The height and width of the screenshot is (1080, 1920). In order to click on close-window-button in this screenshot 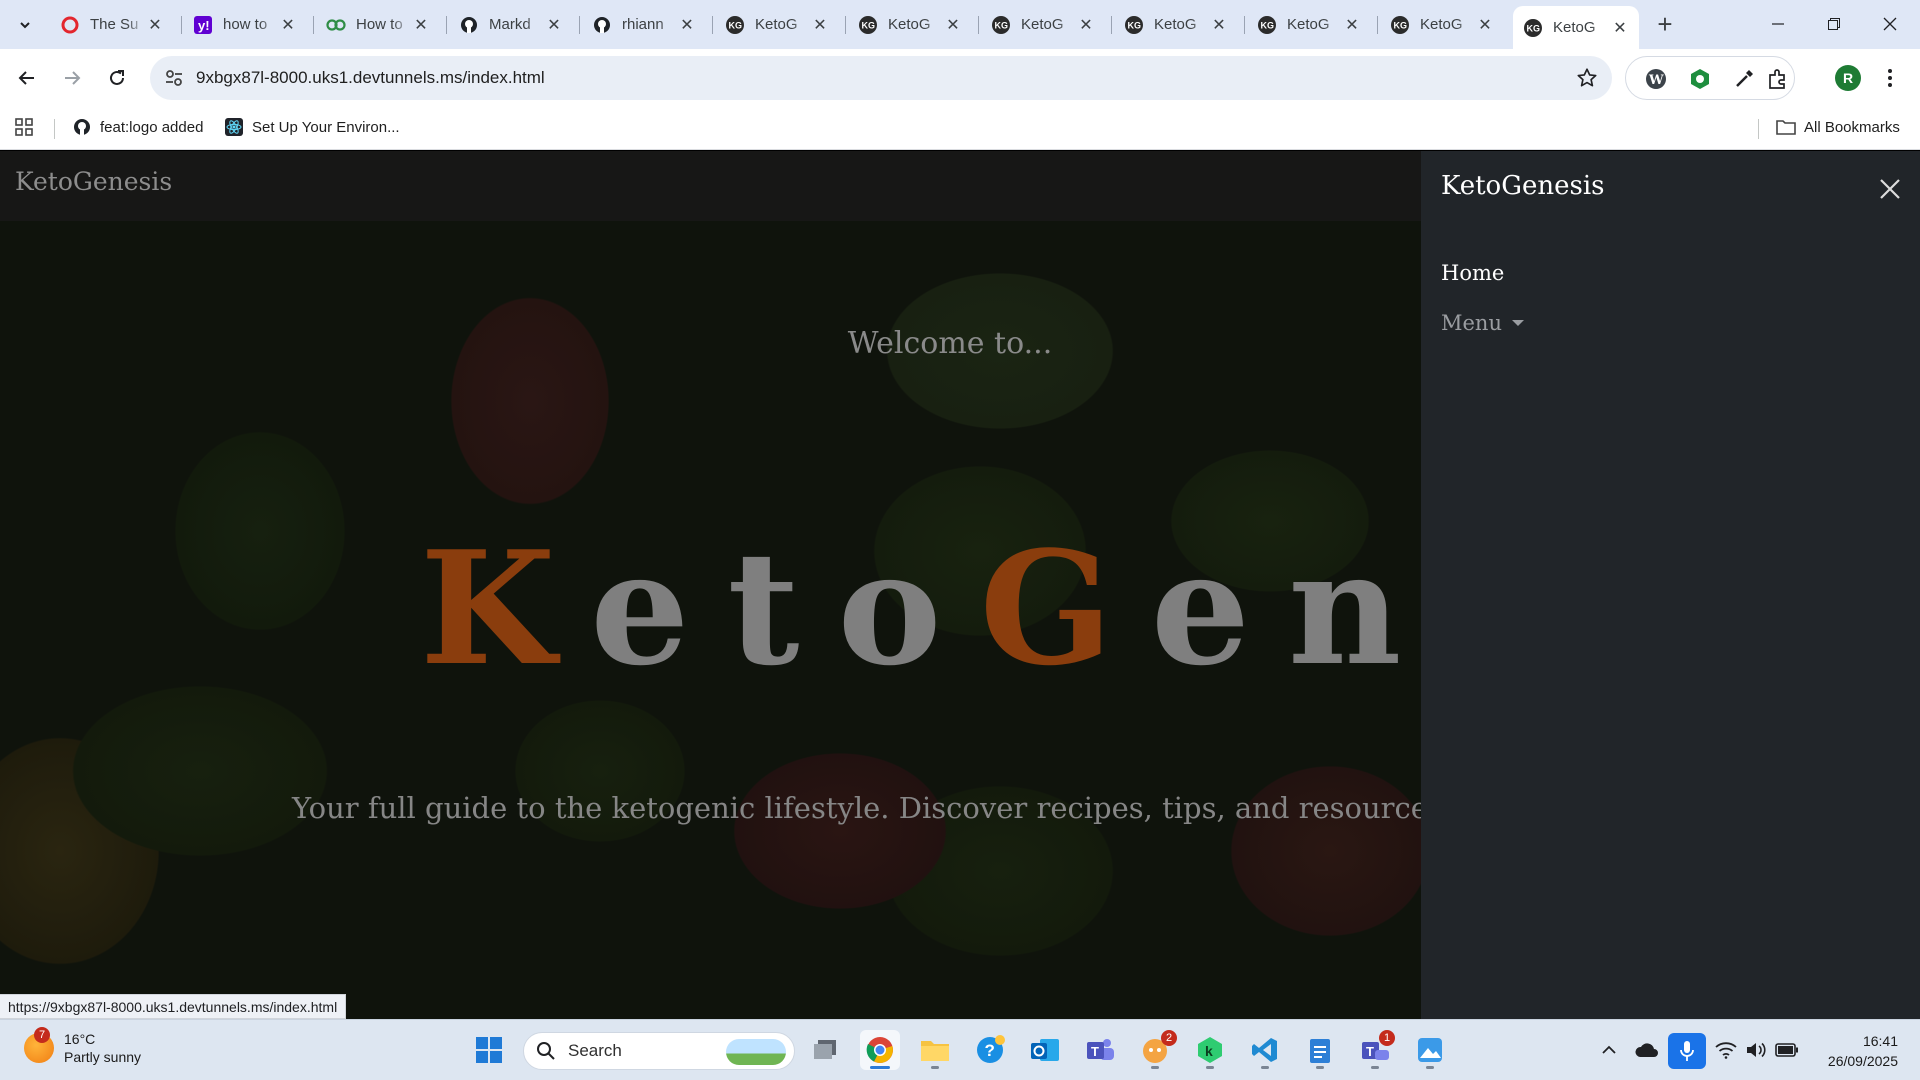, I will do `click(1890, 24)`.